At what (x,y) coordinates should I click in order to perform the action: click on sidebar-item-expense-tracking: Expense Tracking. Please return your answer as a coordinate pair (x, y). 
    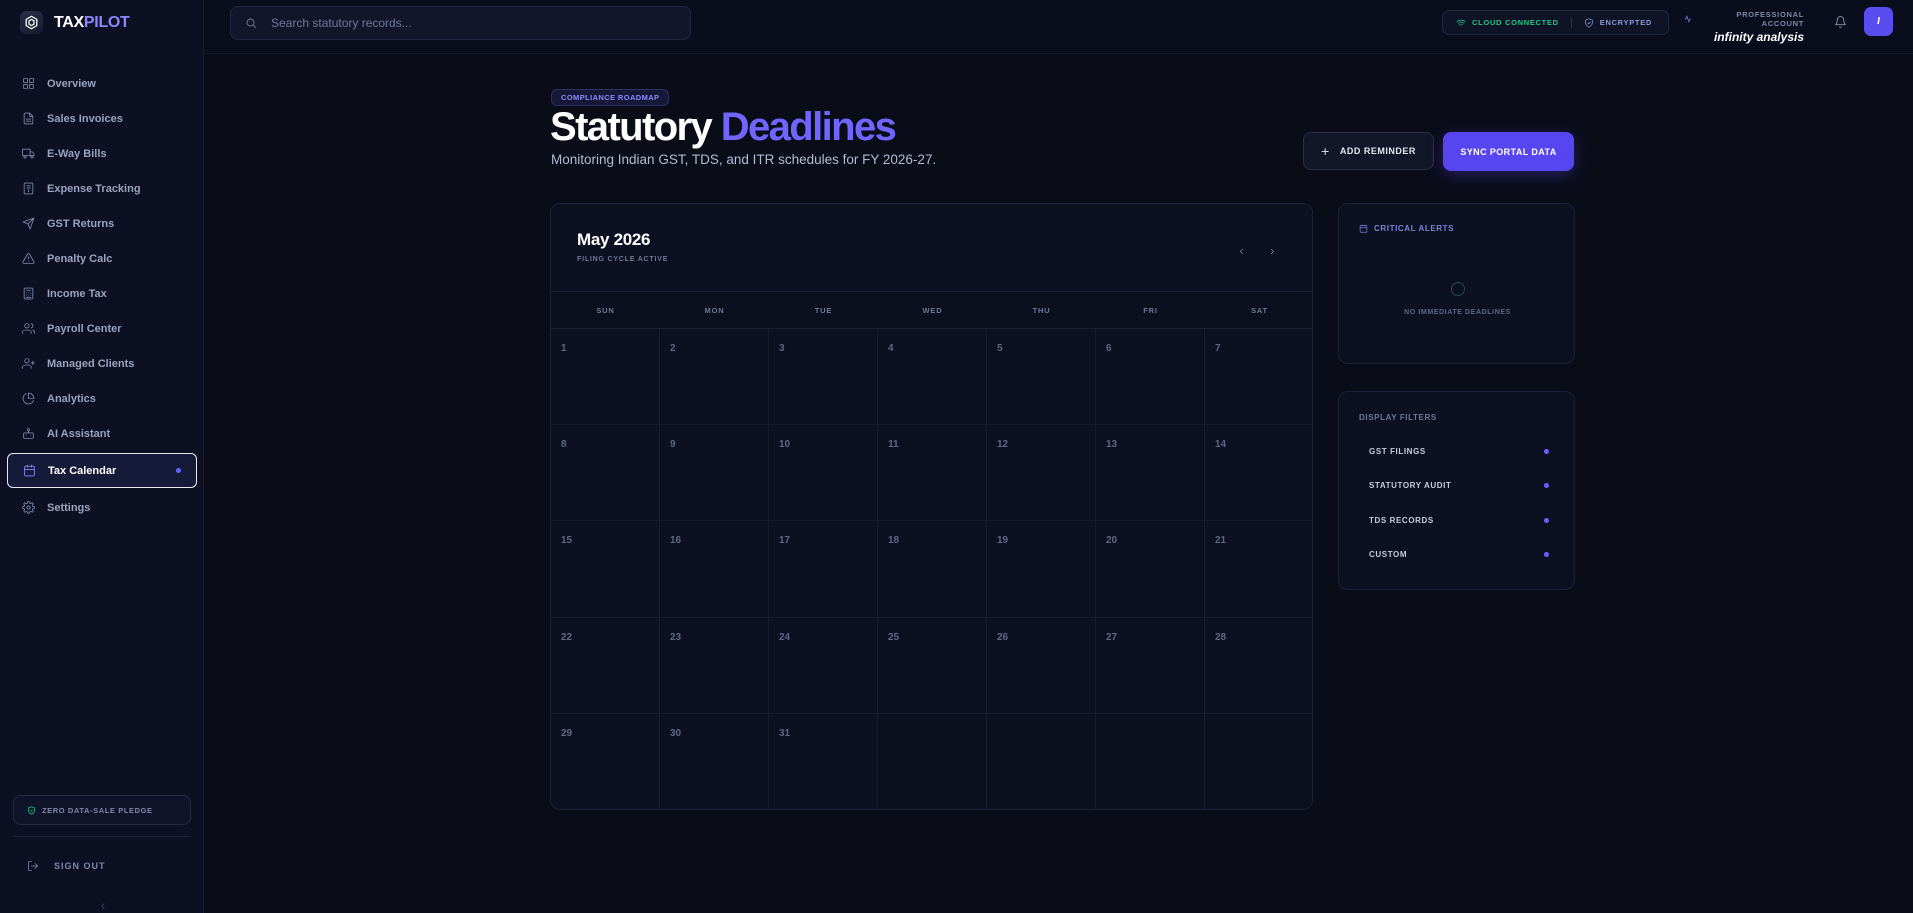
    Looking at the image, I should click on (102, 188).